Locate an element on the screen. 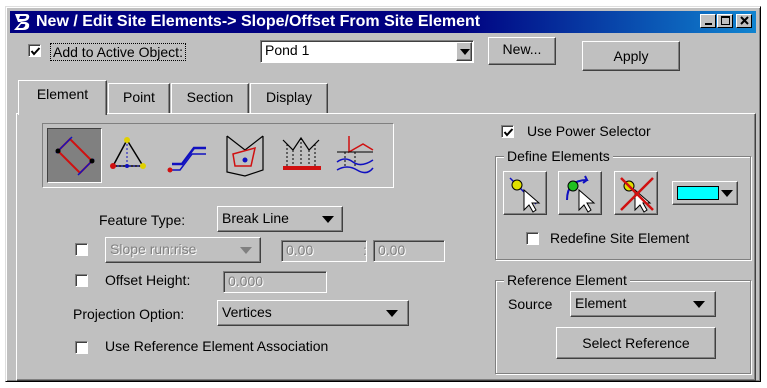 Image resolution: width=767 pixels, height=388 pixels. feature-type-value: Break Line is located at coordinates (255, 218).